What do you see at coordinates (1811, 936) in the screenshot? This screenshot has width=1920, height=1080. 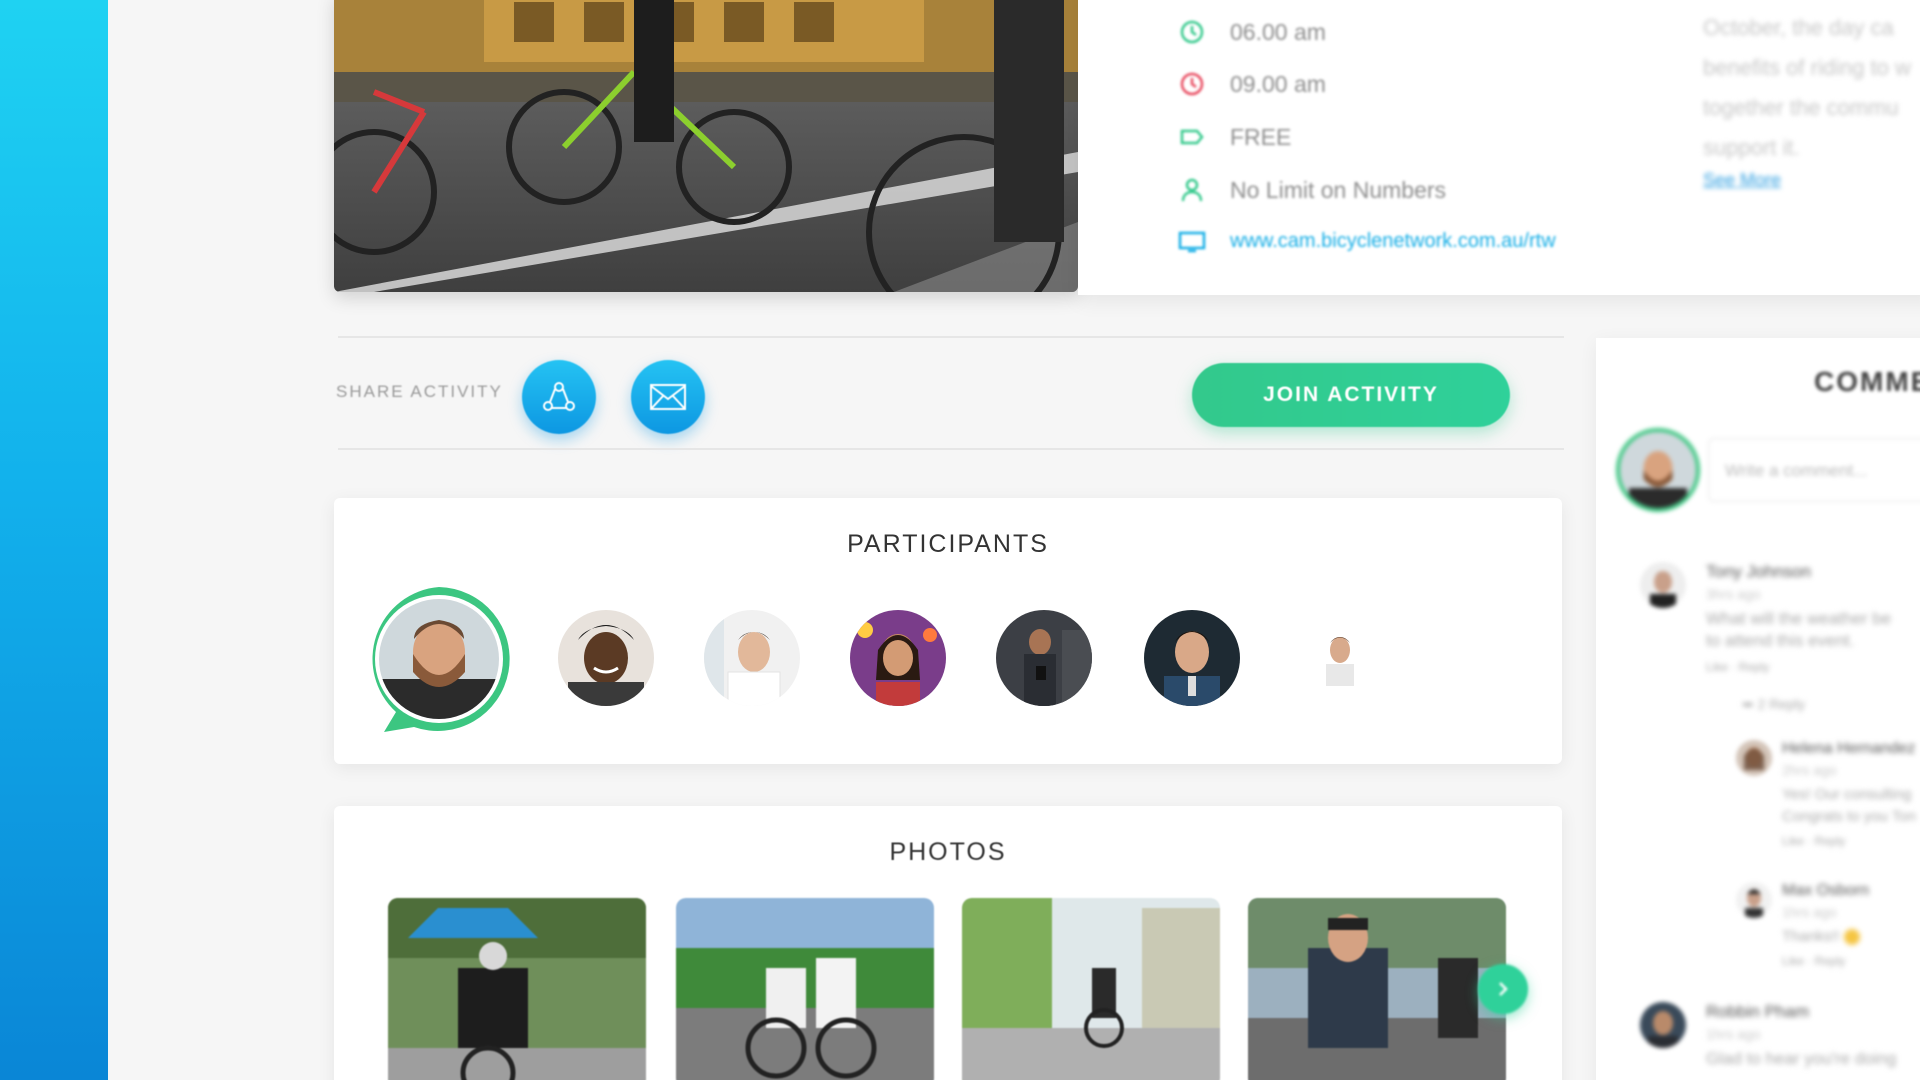 I see `comment-text-content: Thanks!!` at bounding box center [1811, 936].